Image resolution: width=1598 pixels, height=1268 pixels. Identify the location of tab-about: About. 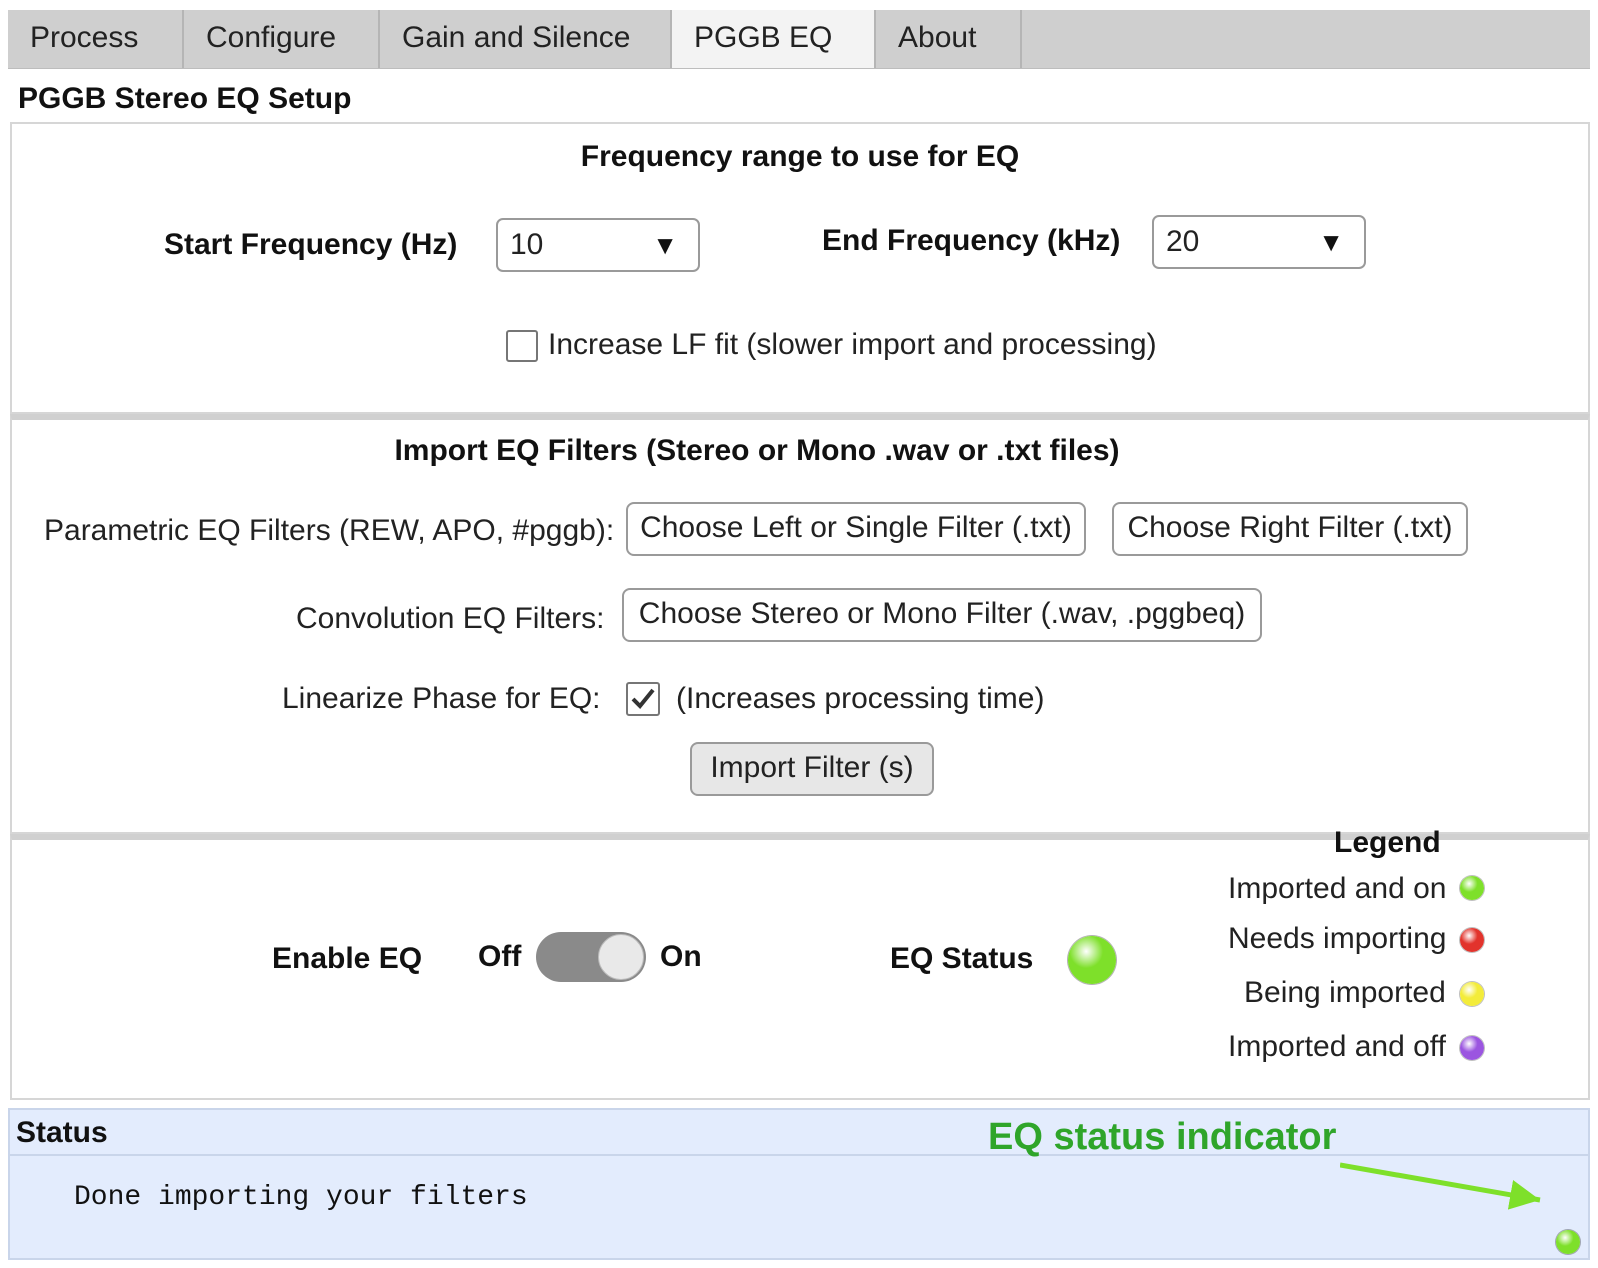
(949, 39).